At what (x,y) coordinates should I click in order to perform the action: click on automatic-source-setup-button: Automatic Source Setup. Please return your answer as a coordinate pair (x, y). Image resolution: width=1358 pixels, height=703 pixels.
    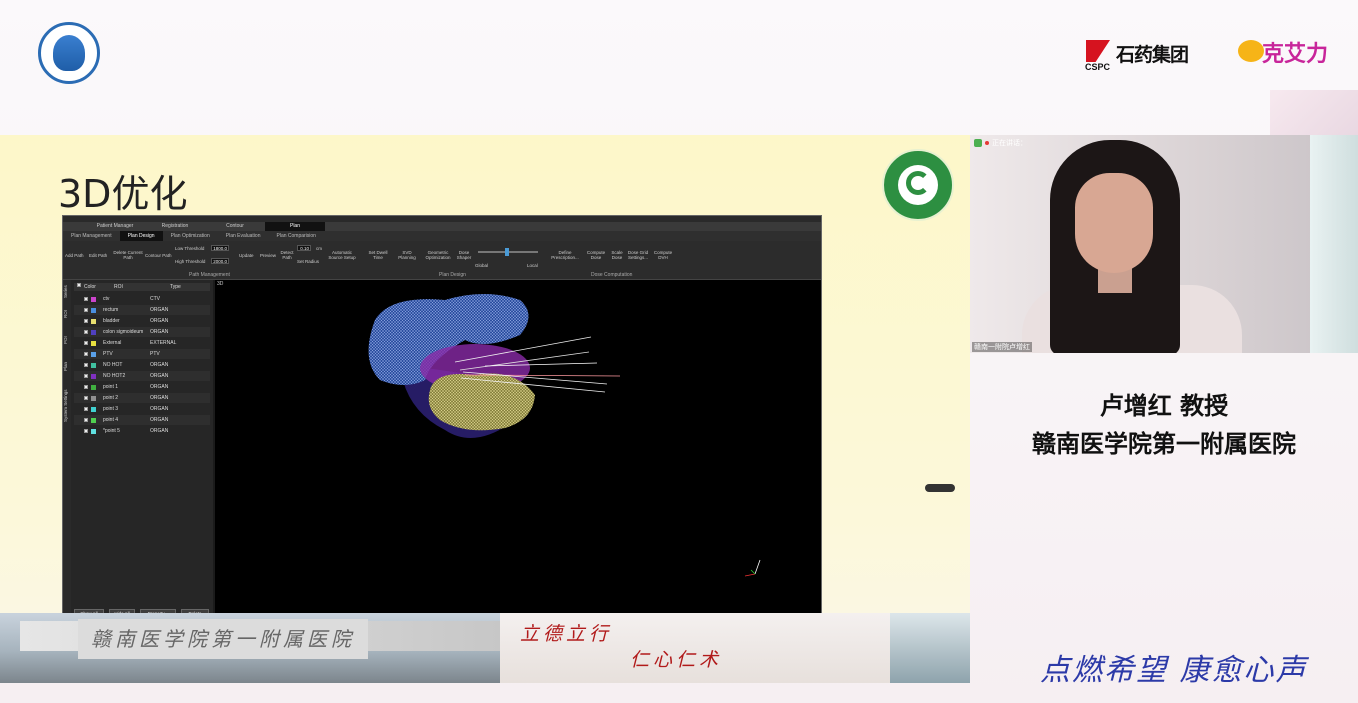
    Looking at the image, I should click on (342, 255).